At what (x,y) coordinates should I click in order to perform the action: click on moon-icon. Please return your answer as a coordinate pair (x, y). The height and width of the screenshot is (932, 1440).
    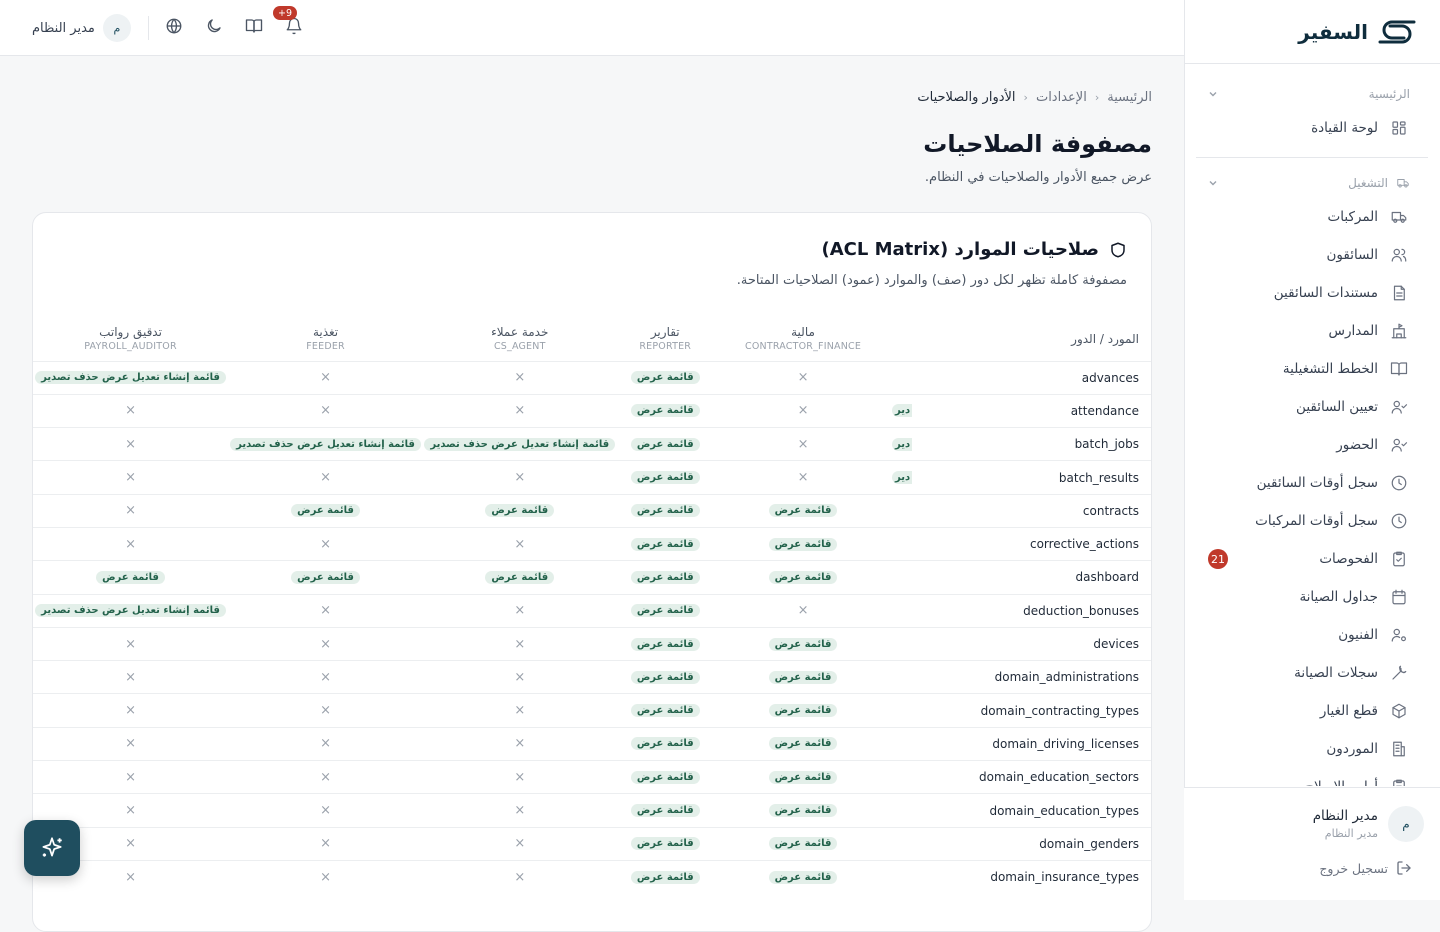
    Looking at the image, I should click on (214, 26).